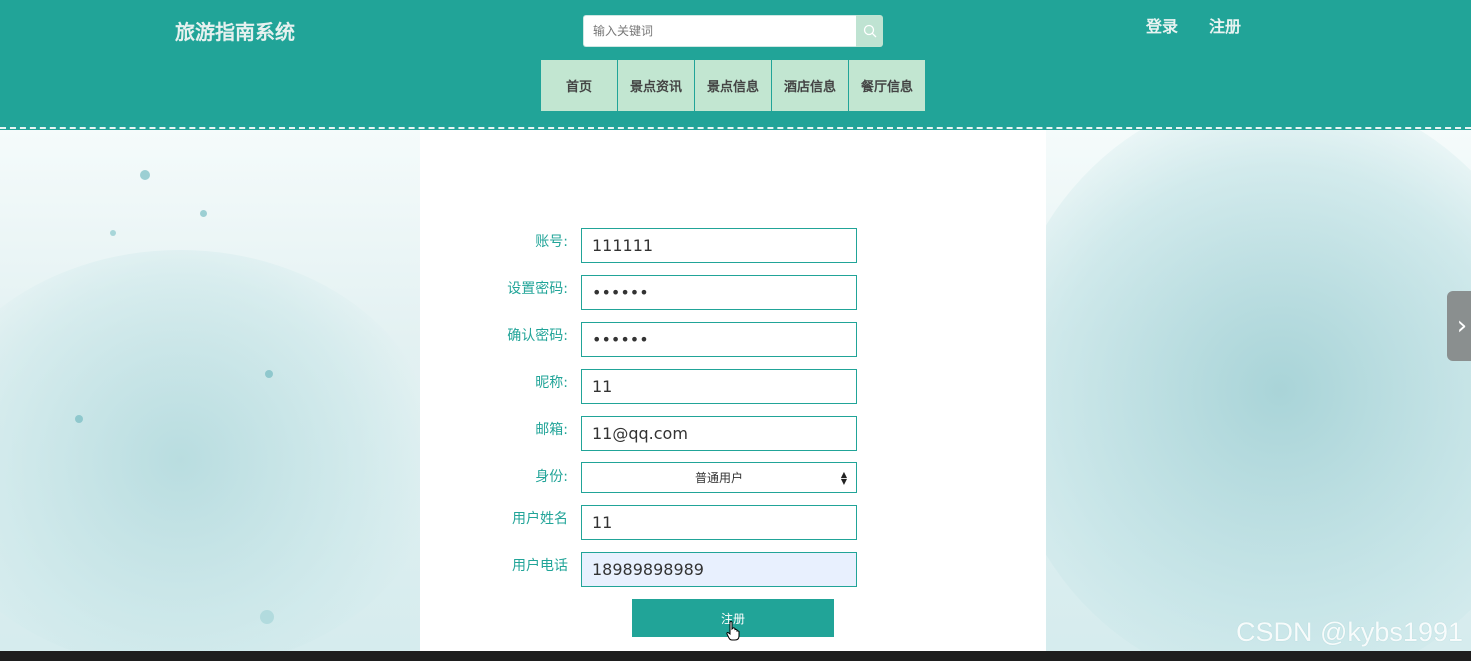 The width and height of the screenshot is (1471, 661). I want to click on nav-item-hotels: 酒店信息, so click(810, 85).